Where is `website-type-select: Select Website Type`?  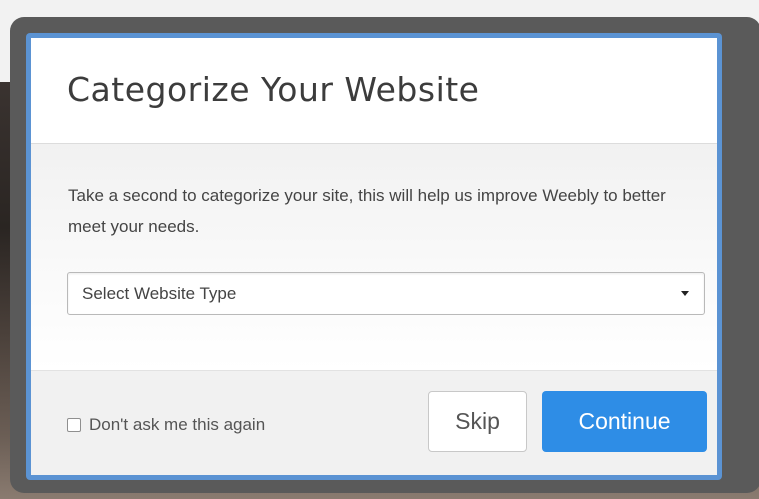 website-type-select: Select Website Type is located at coordinates (386, 293).